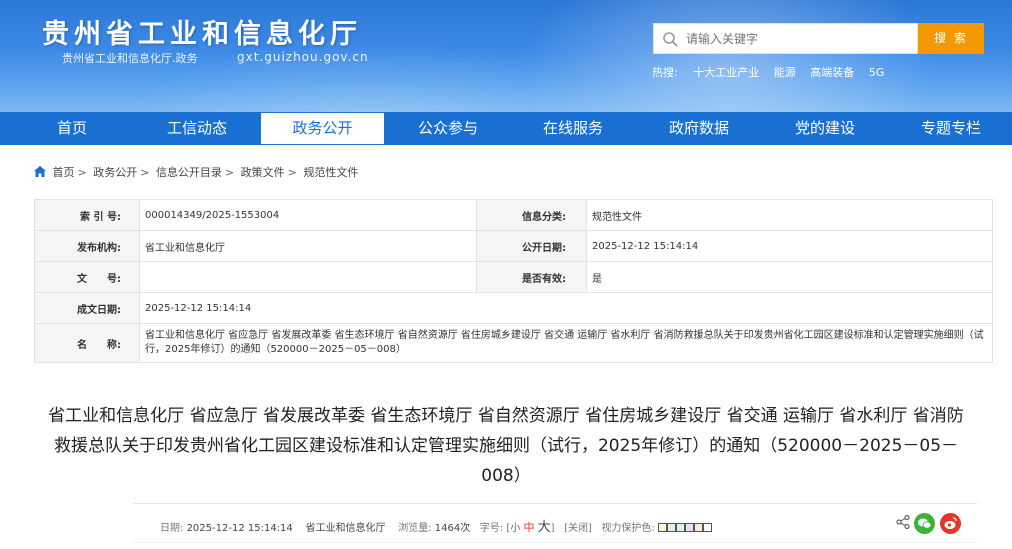 The image size is (1012, 549). Describe the element at coordinates (680, 527) in the screenshot. I see `swatch-blue` at that location.